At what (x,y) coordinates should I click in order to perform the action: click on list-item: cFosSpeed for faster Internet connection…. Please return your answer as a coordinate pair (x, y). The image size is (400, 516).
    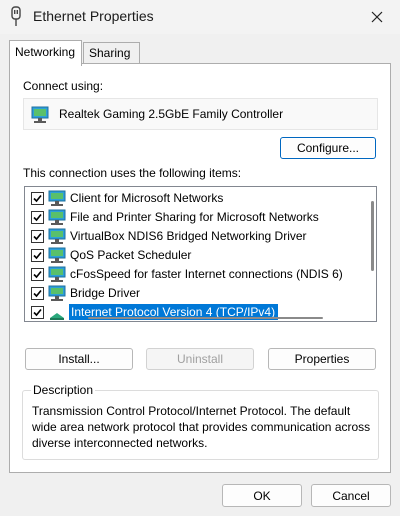
    Looking at the image, I should click on (190, 274).